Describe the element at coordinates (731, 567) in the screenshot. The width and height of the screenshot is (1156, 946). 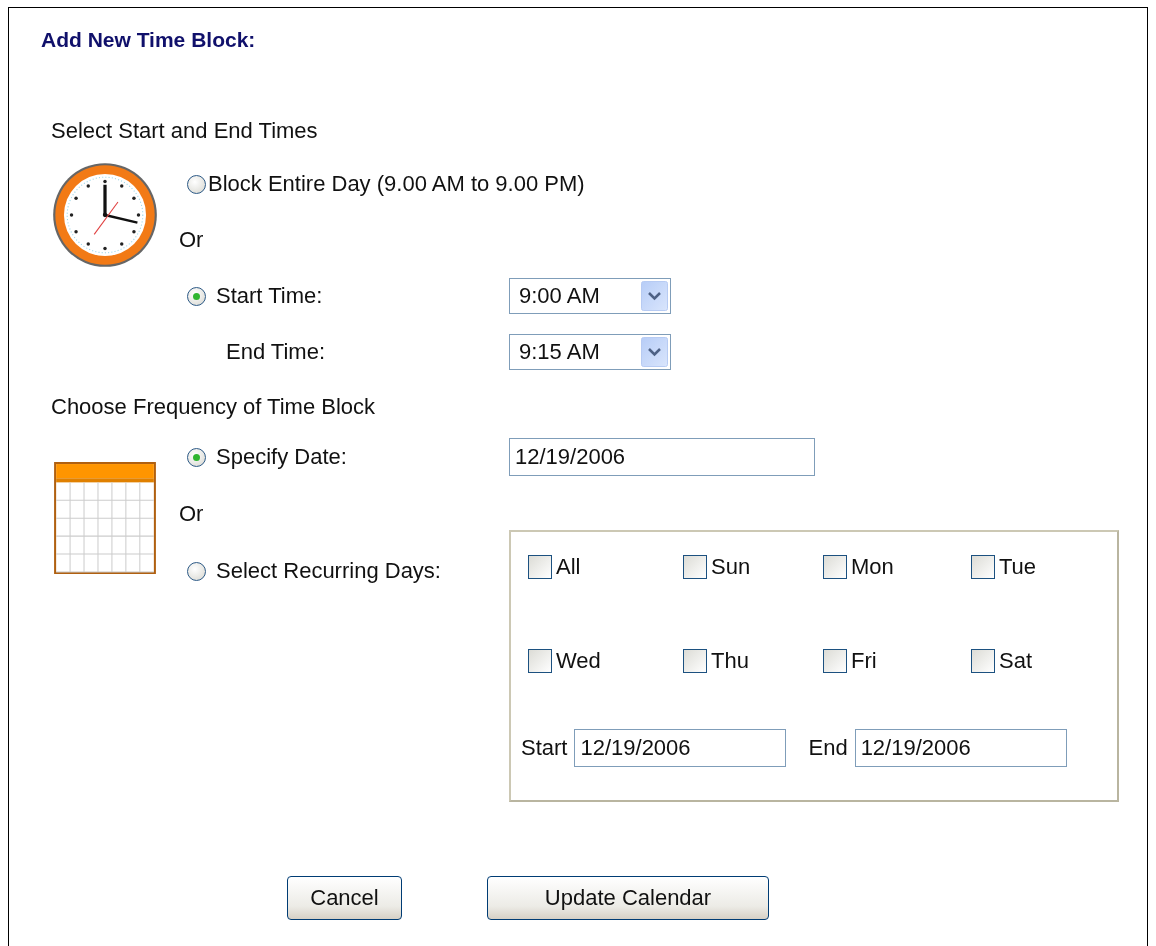
I see `checkbox-label: Sun` at that location.